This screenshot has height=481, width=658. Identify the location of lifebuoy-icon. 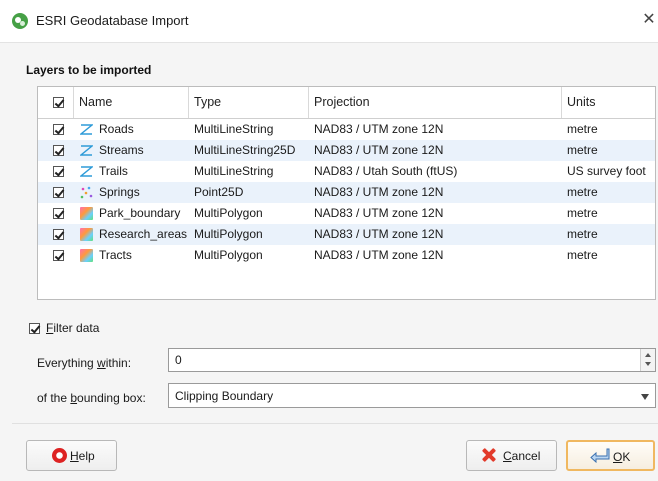
(59, 455).